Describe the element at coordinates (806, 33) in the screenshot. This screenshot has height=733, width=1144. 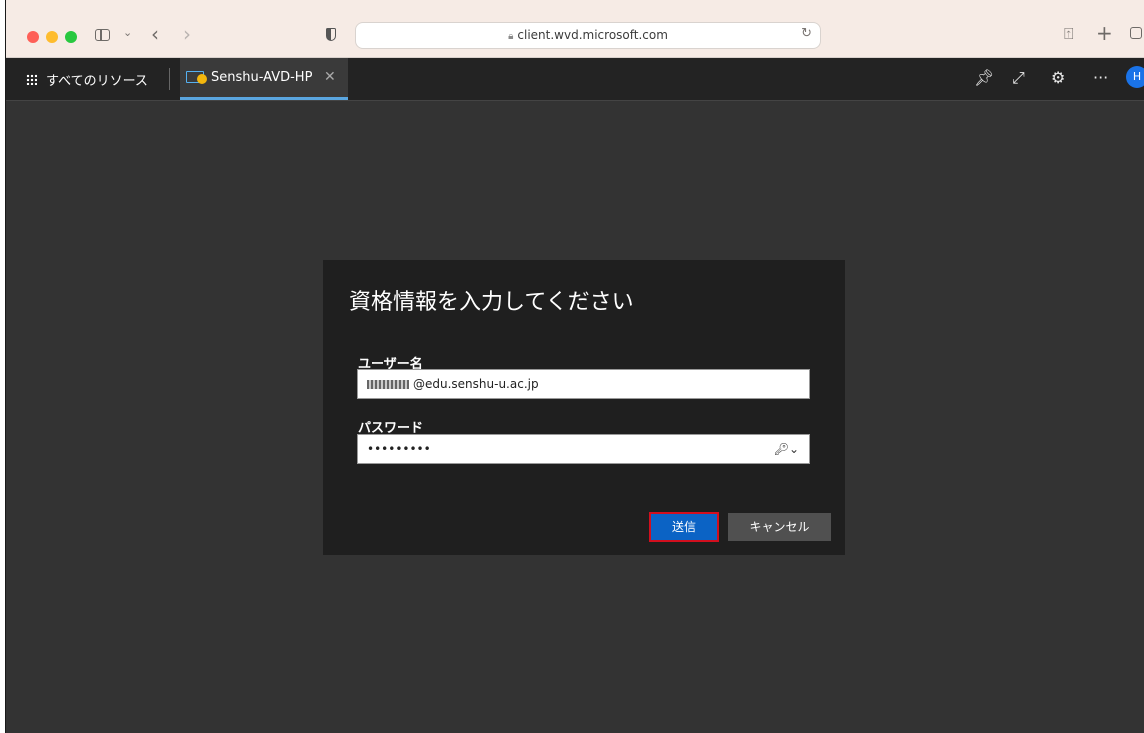
I see `reload-icon: ↻` at that location.